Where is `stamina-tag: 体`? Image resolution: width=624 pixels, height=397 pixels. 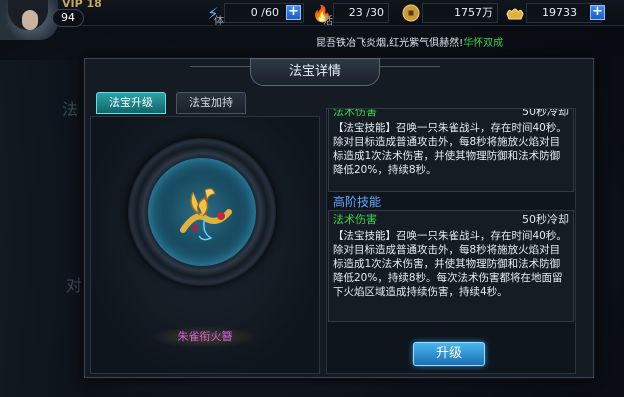
stamina-tag: 体 is located at coordinates (219, 21).